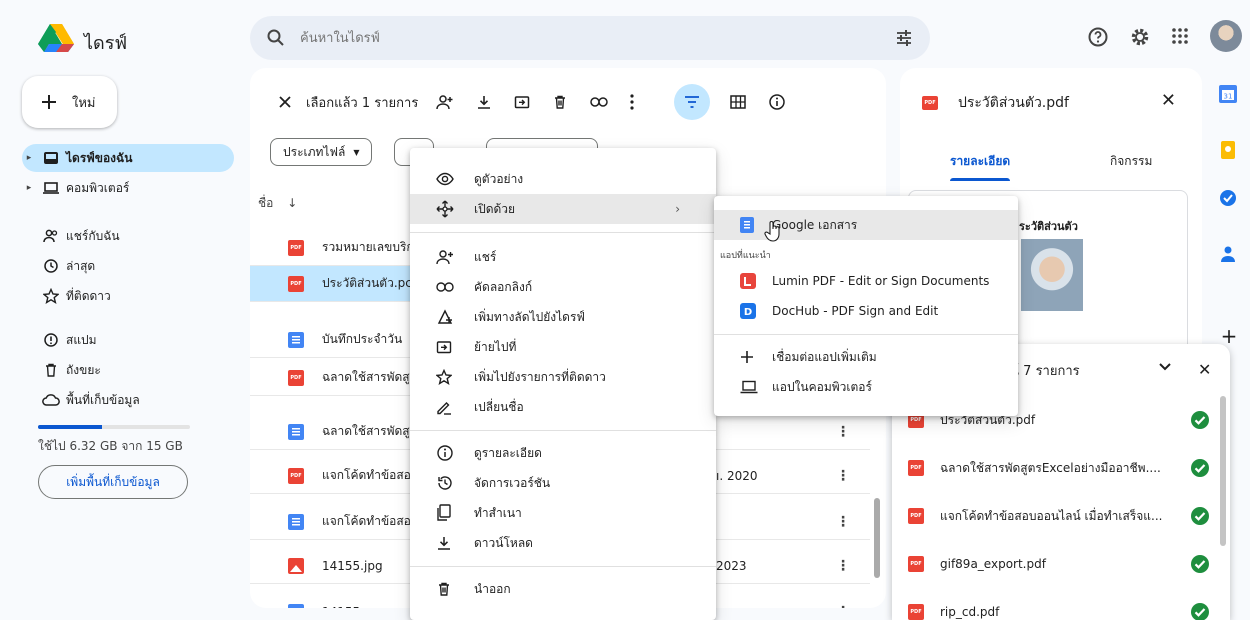  What do you see at coordinates (866, 281) in the screenshot?
I see `menu-item-lumin-pdf: Lumin PDF - Edit or Sign Documents` at bounding box center [866, 281].